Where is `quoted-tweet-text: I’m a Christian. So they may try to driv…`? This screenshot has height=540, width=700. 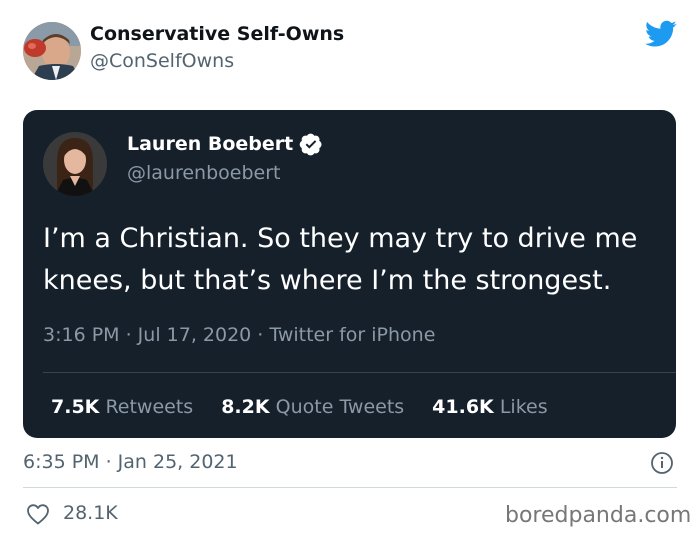
quoted-tweet-text: I’m a Christian. So they may try to driv… is located at coordinates (355, 260).